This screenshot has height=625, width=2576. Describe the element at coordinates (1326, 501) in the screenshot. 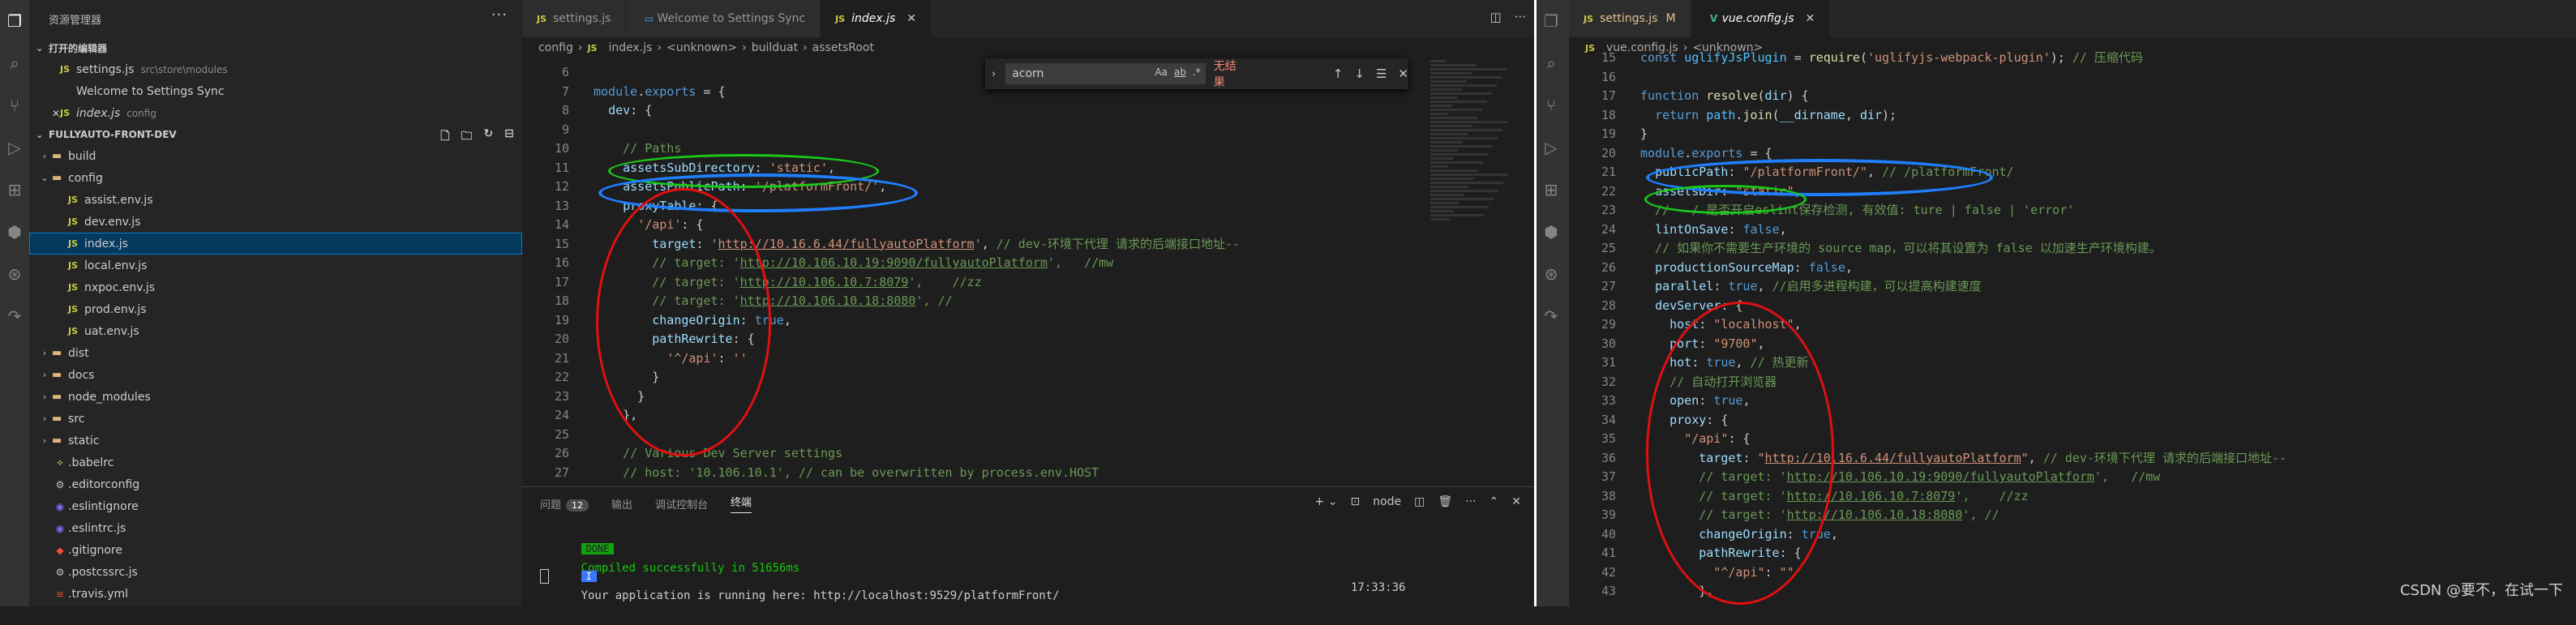

I see `new-terminal-icon: + ⌄` at that location.